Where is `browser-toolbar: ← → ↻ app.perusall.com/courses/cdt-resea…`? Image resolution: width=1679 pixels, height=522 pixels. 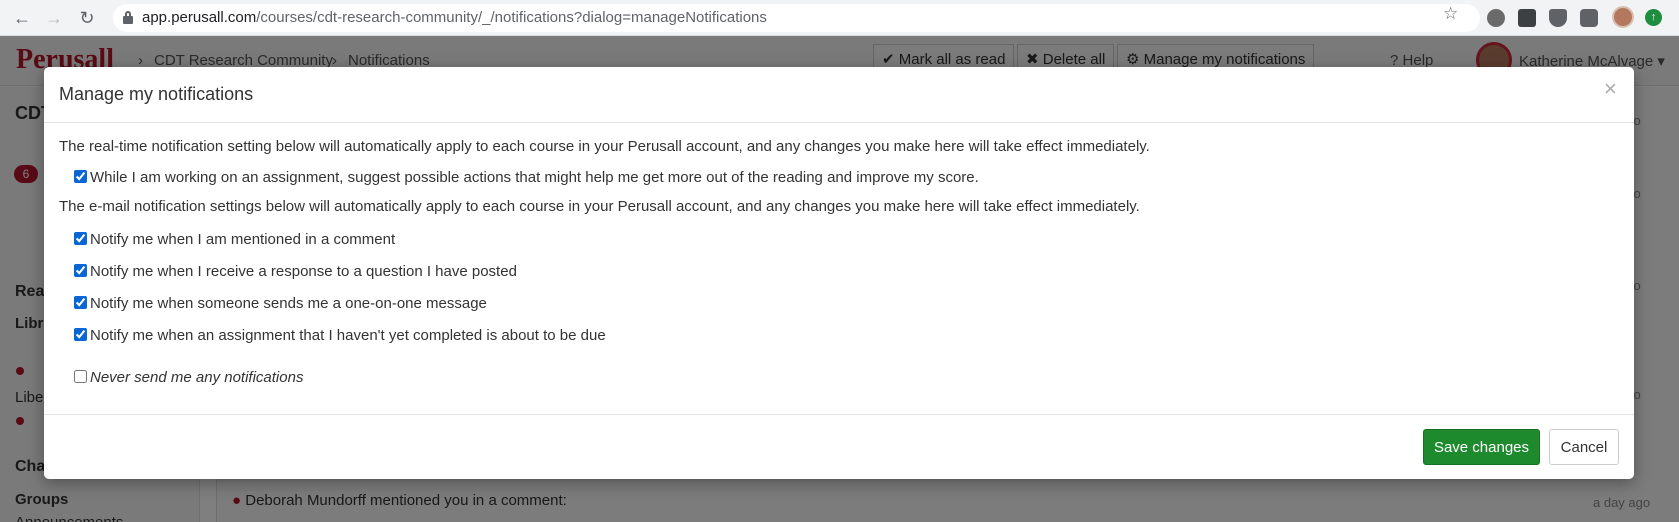
browser-toolbar: ← → ↻ app.perusall.com/courses/cdt-resea… is located at coordinates (839, 18).